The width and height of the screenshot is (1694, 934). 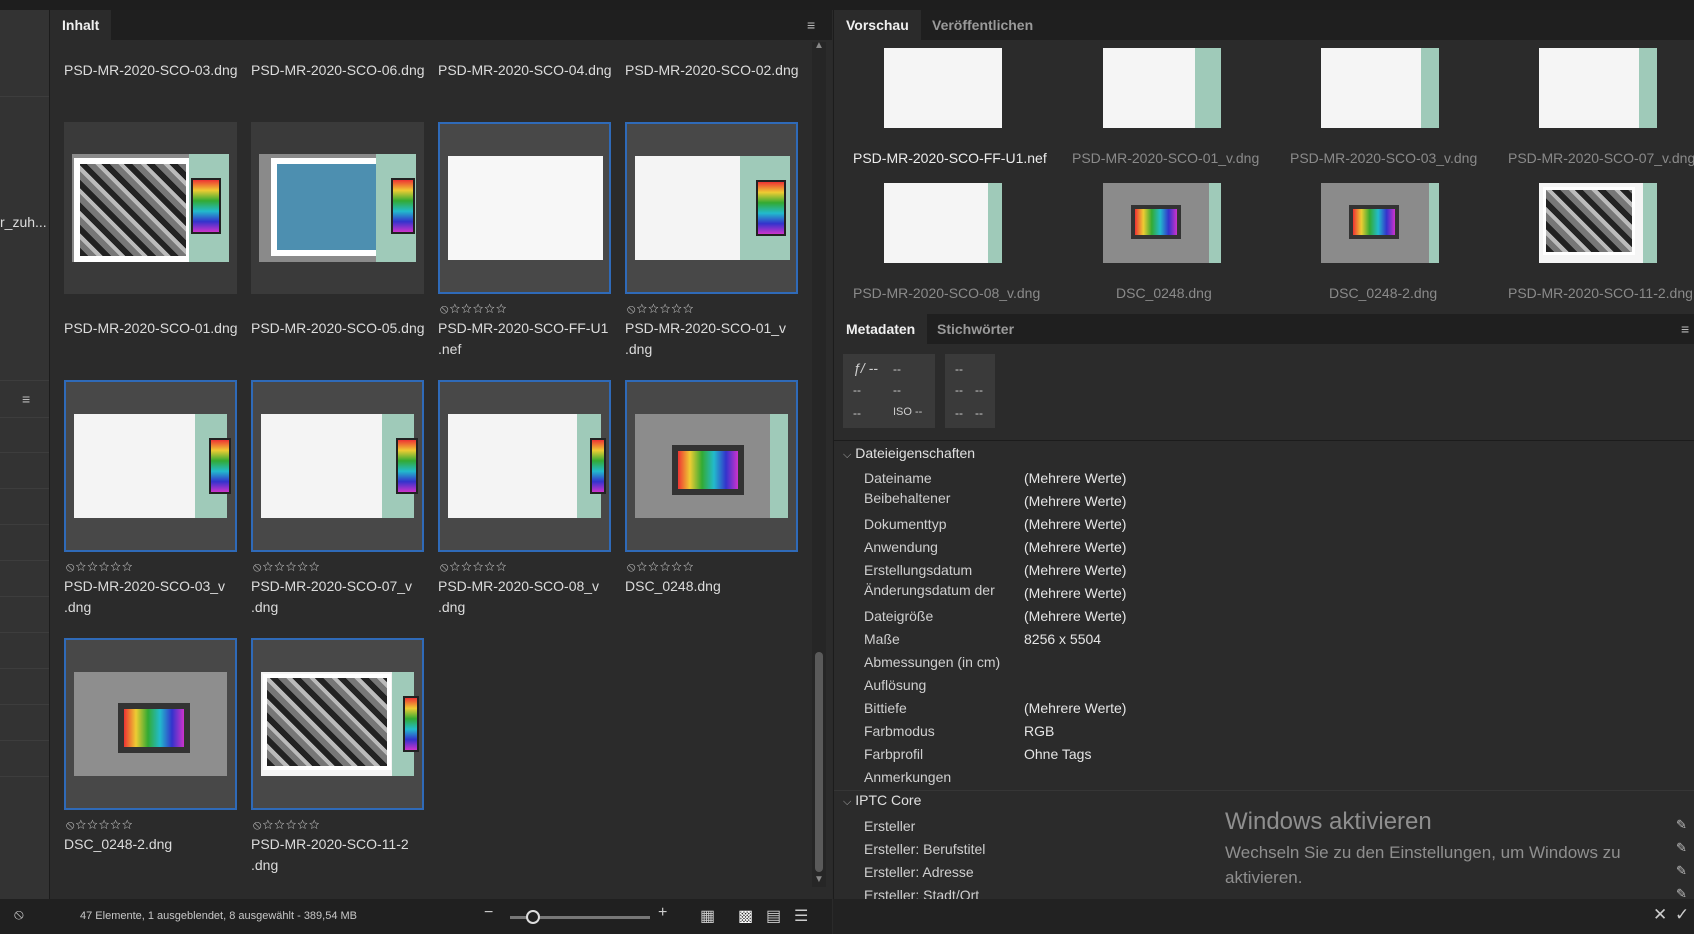 I want to click on tab-vorschau: Vorschau, so click(x=877, y=25).